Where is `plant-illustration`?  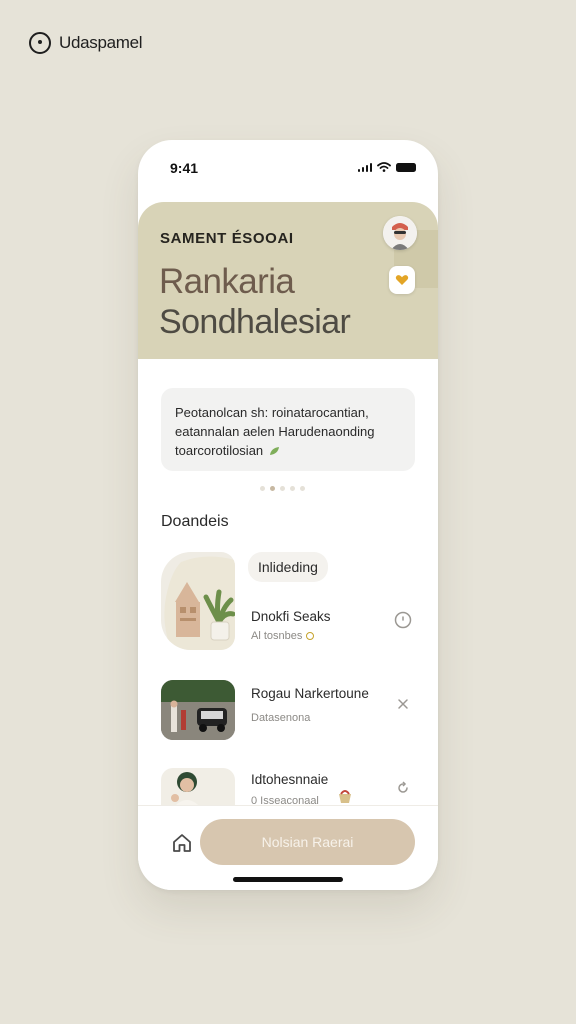
plant-illustration is located at coordinates (199, 603).